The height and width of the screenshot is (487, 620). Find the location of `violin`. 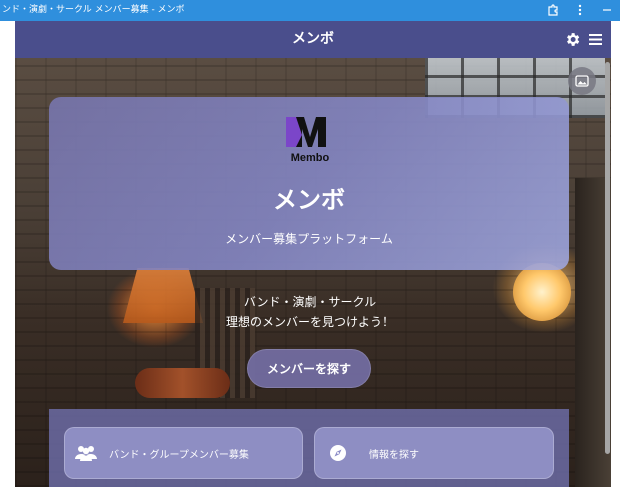

violin is located at coordinates (182, 383).